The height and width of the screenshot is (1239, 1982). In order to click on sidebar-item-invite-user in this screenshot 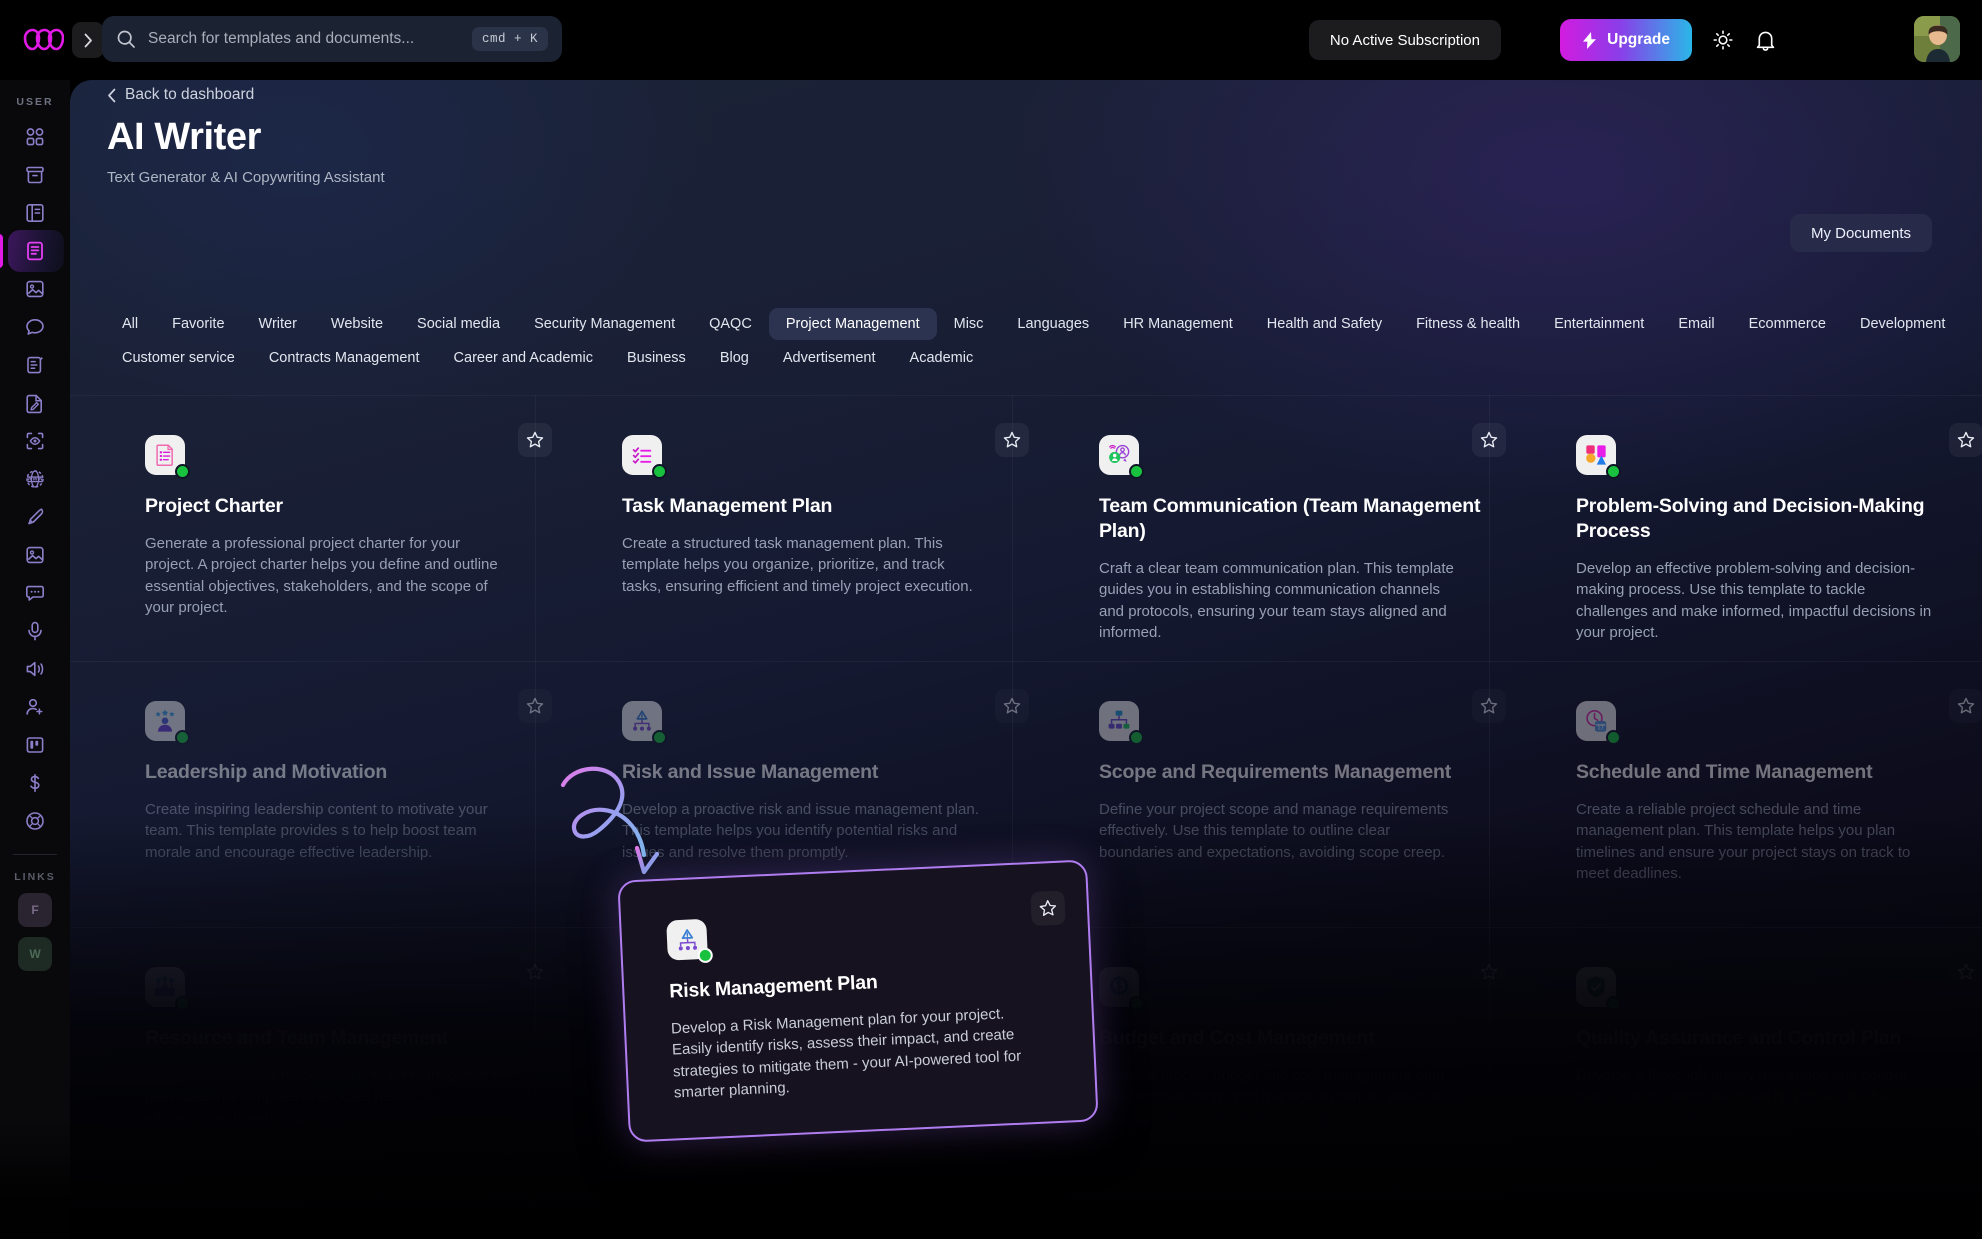, I will do `click(35, 707)`.